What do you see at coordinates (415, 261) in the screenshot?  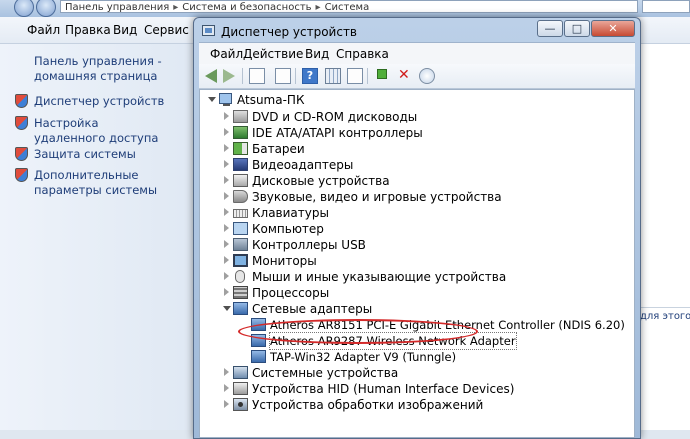 I see `tree-category: Мониторы` at bounding box center [415, 261].